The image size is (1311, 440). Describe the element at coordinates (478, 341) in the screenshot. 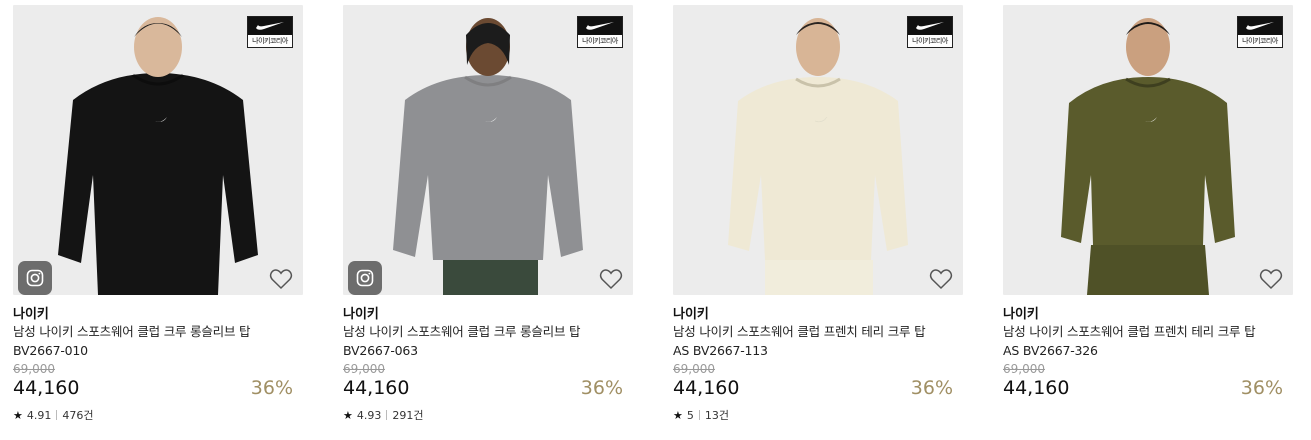

I see `product-name: 남성 나이키 스포츠웨어 클럽 크루 롱슬리브 탑 BV2667-063` at that location.